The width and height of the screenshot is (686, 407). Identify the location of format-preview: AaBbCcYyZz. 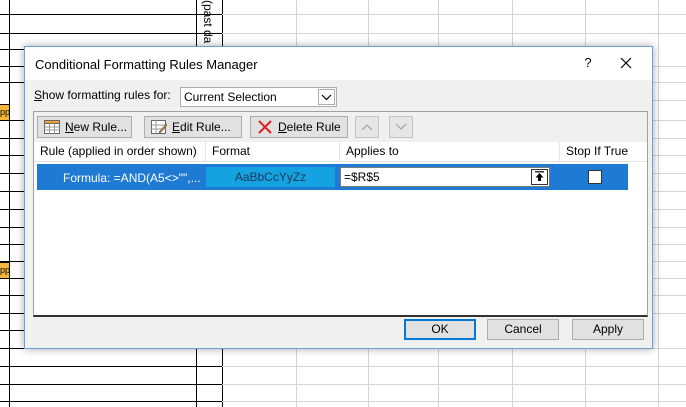
(270, 177).